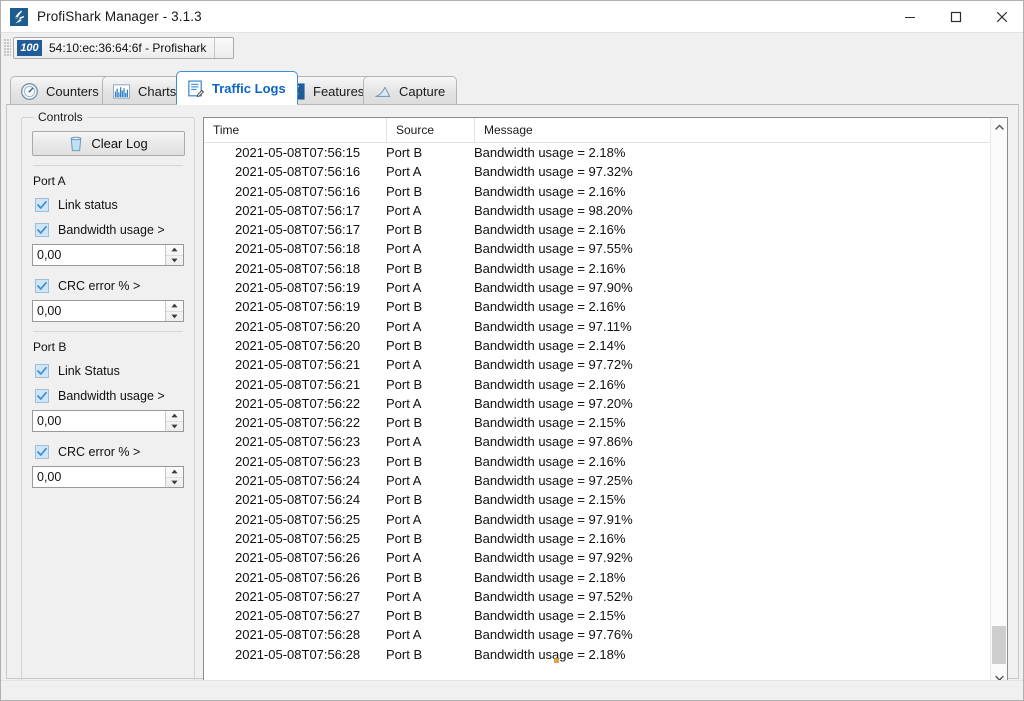 This screenshot has width=1024, height=701. Describe the element at coordinates (223, 47) in the screenshot. I see `device-dropdown-split` at that location.